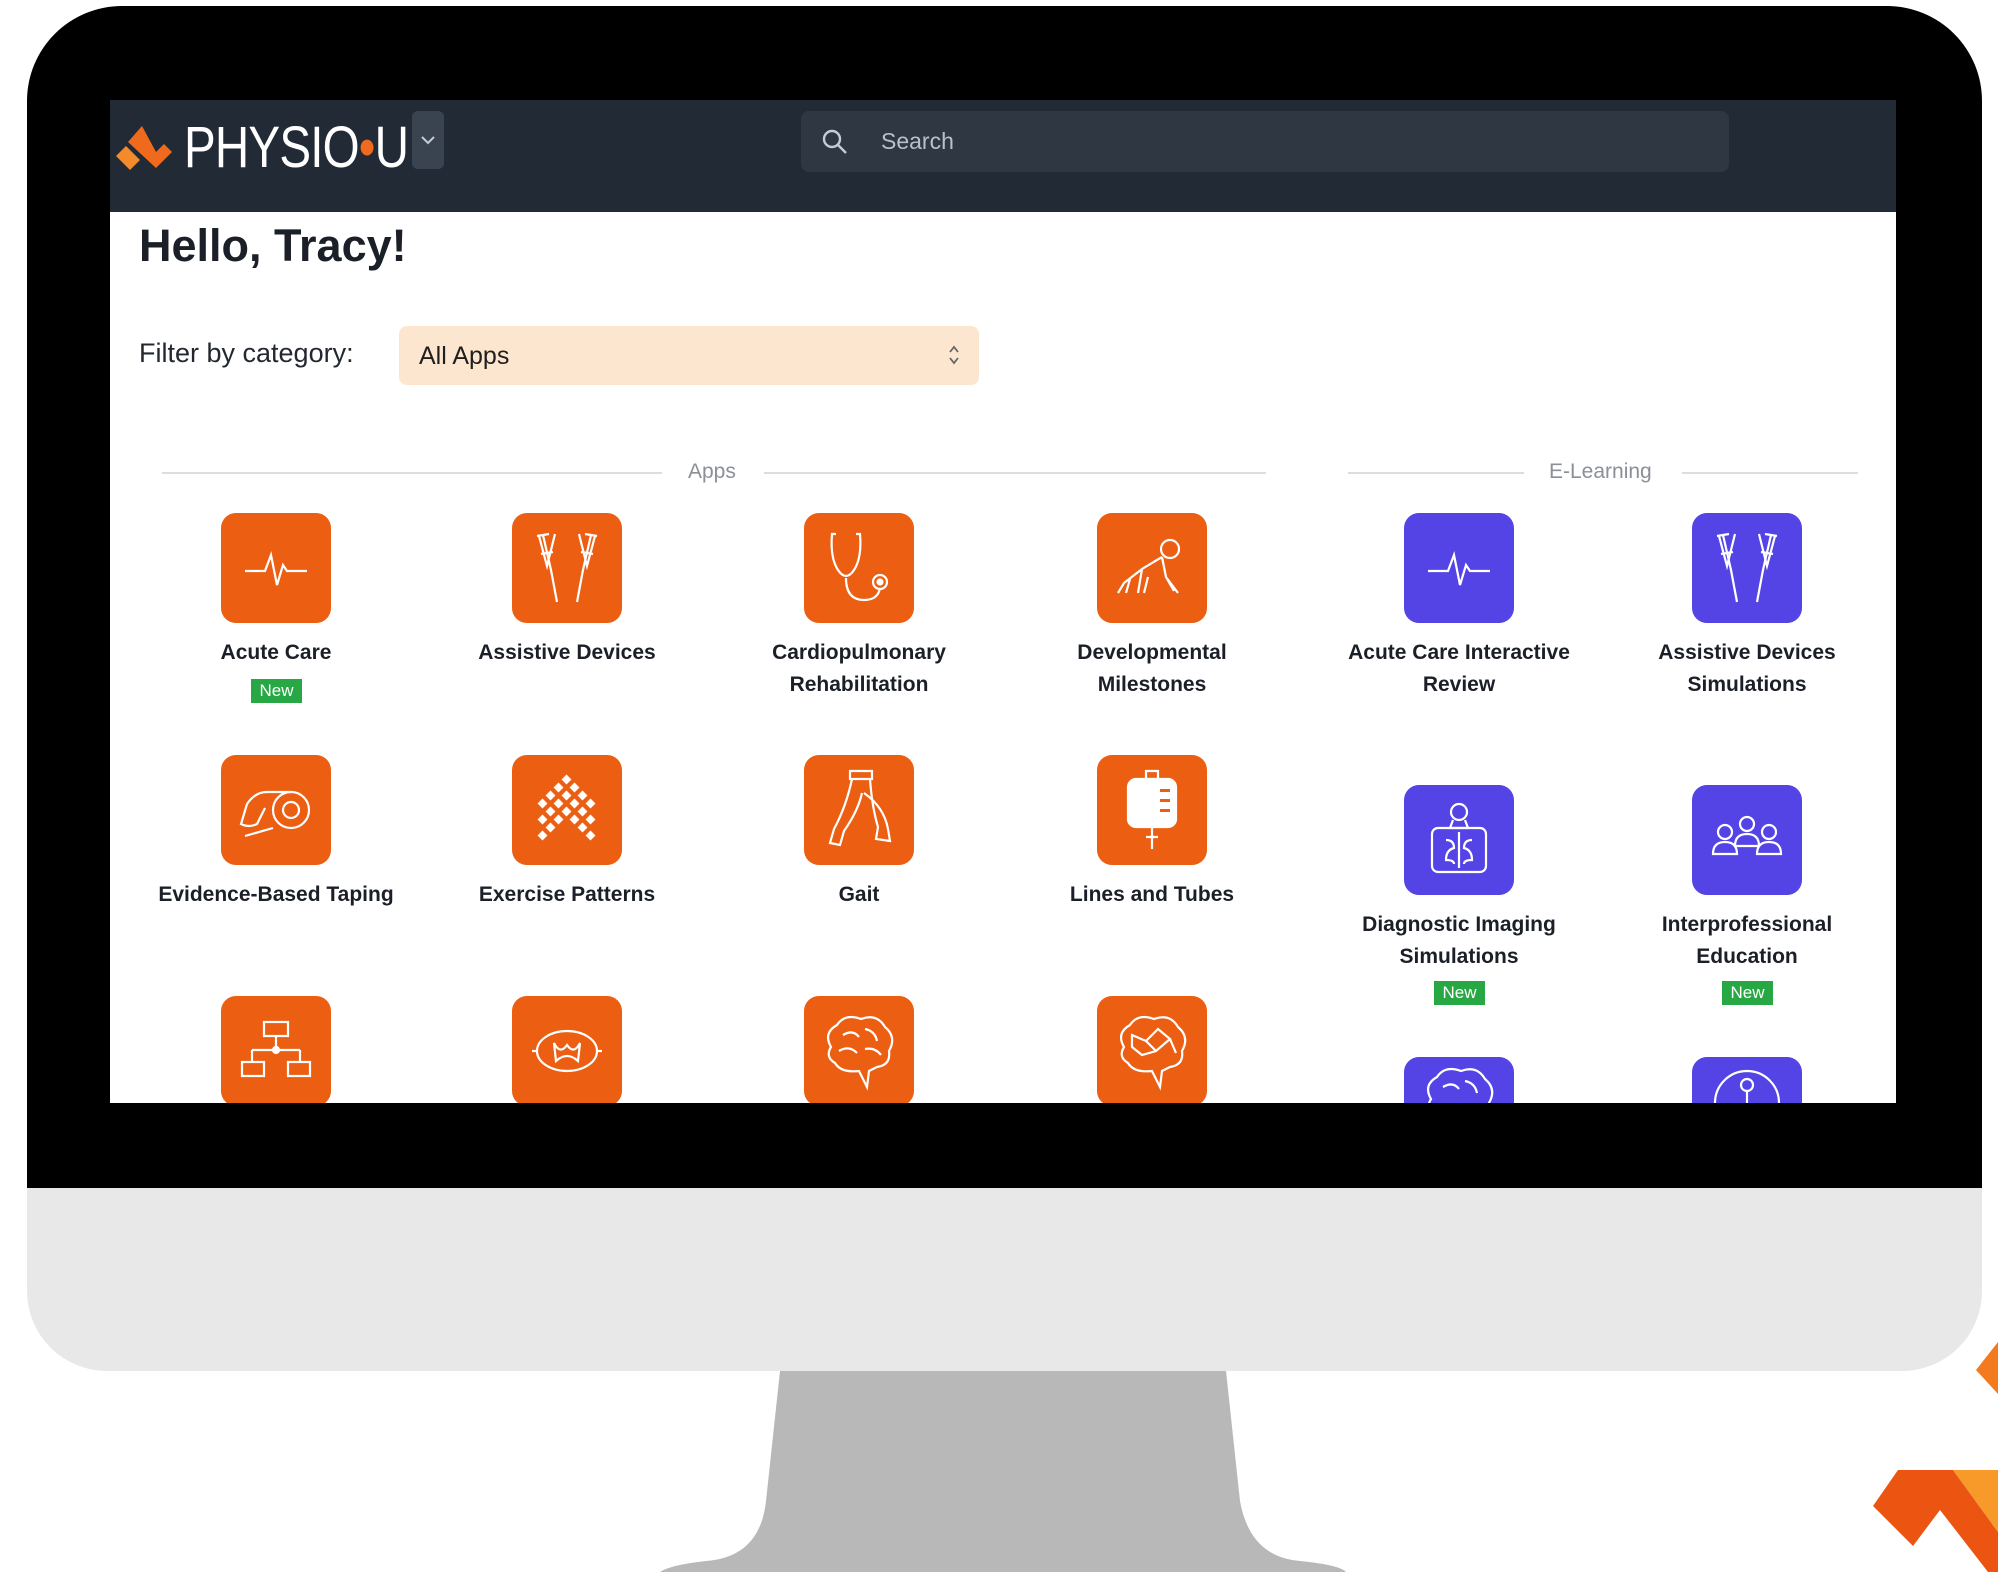 The width and height of the screenshot is (1998, 1572). What do you see at coordinates (1747, 669) in the screenshot?
I see `elearning-label-assistive-devices-simulations: Assistive Devices Simulations` at bounding box center [1747, 669].